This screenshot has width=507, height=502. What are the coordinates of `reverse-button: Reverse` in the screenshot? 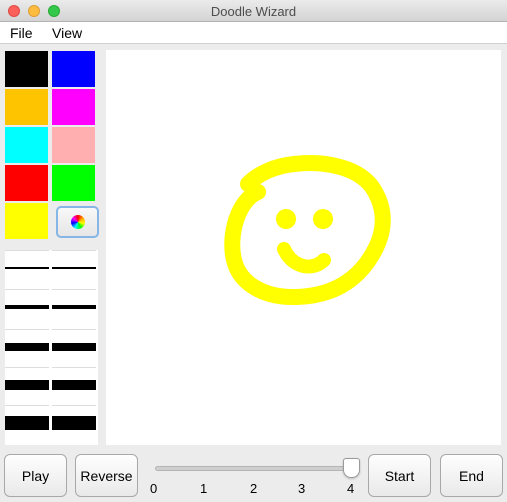 It's located at (106, 475).